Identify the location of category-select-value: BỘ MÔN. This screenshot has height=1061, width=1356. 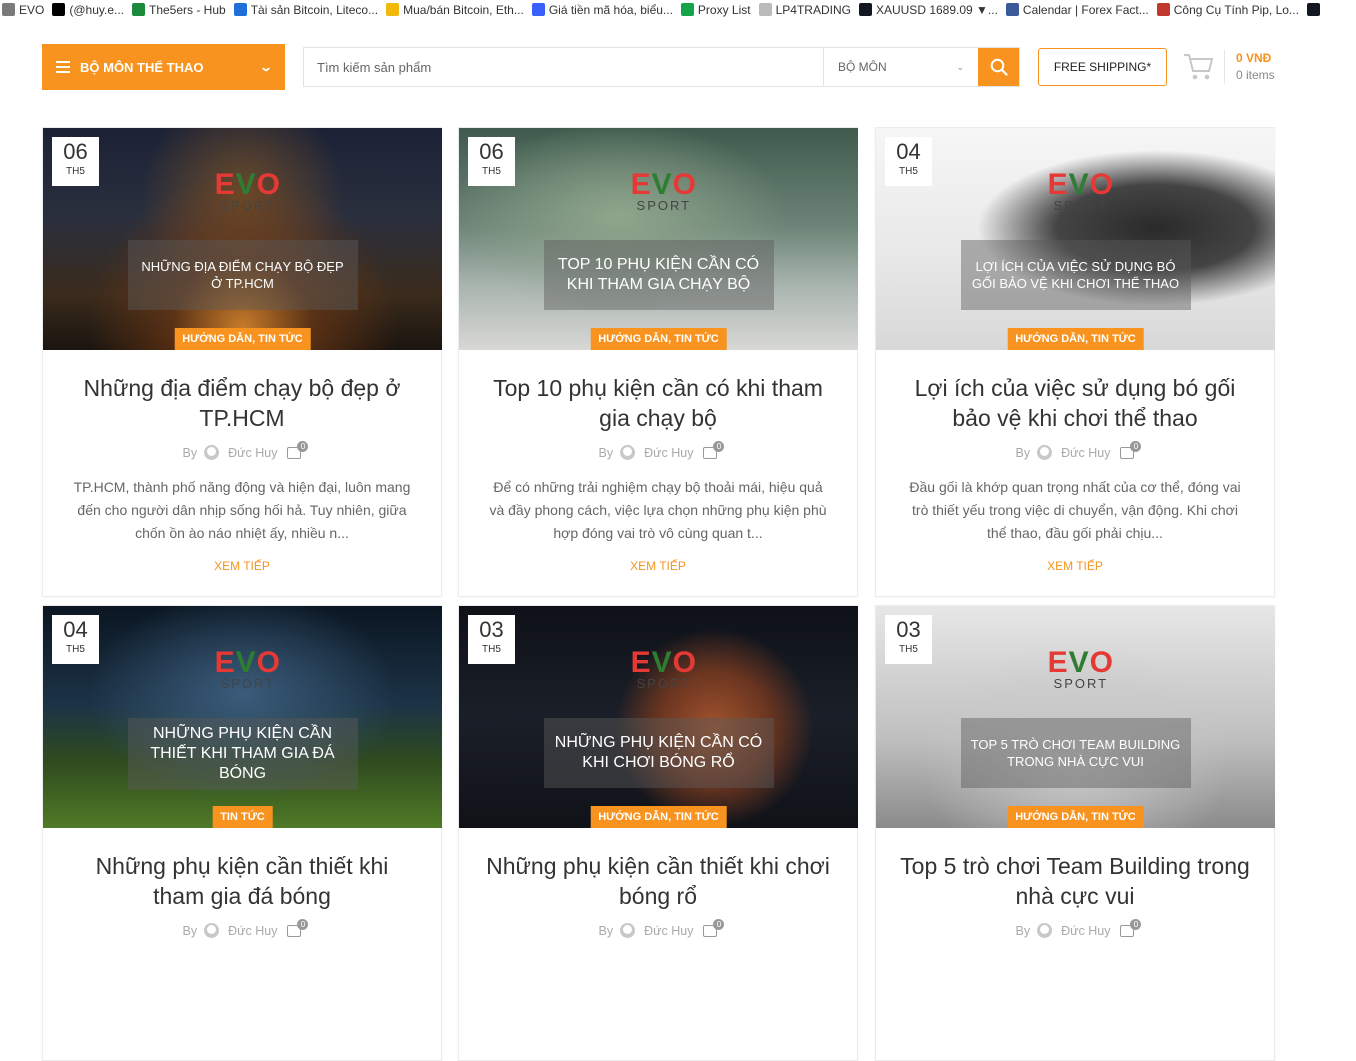
(862, 67).